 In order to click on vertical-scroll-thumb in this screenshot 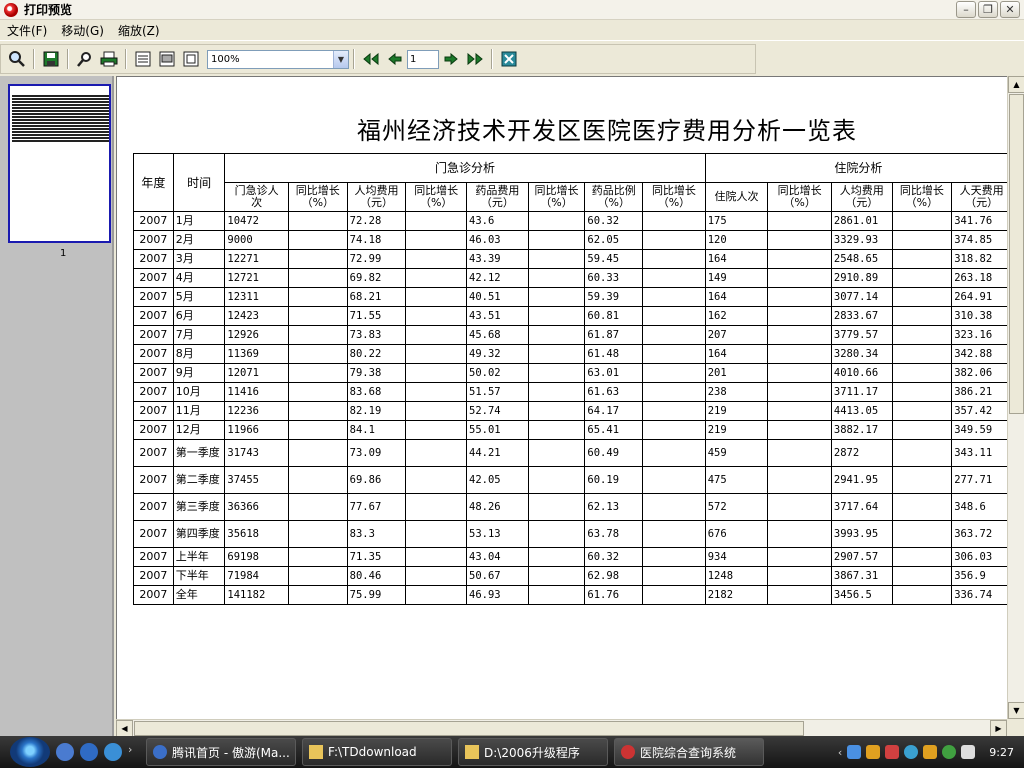, I will do `click(1016, 254)`.